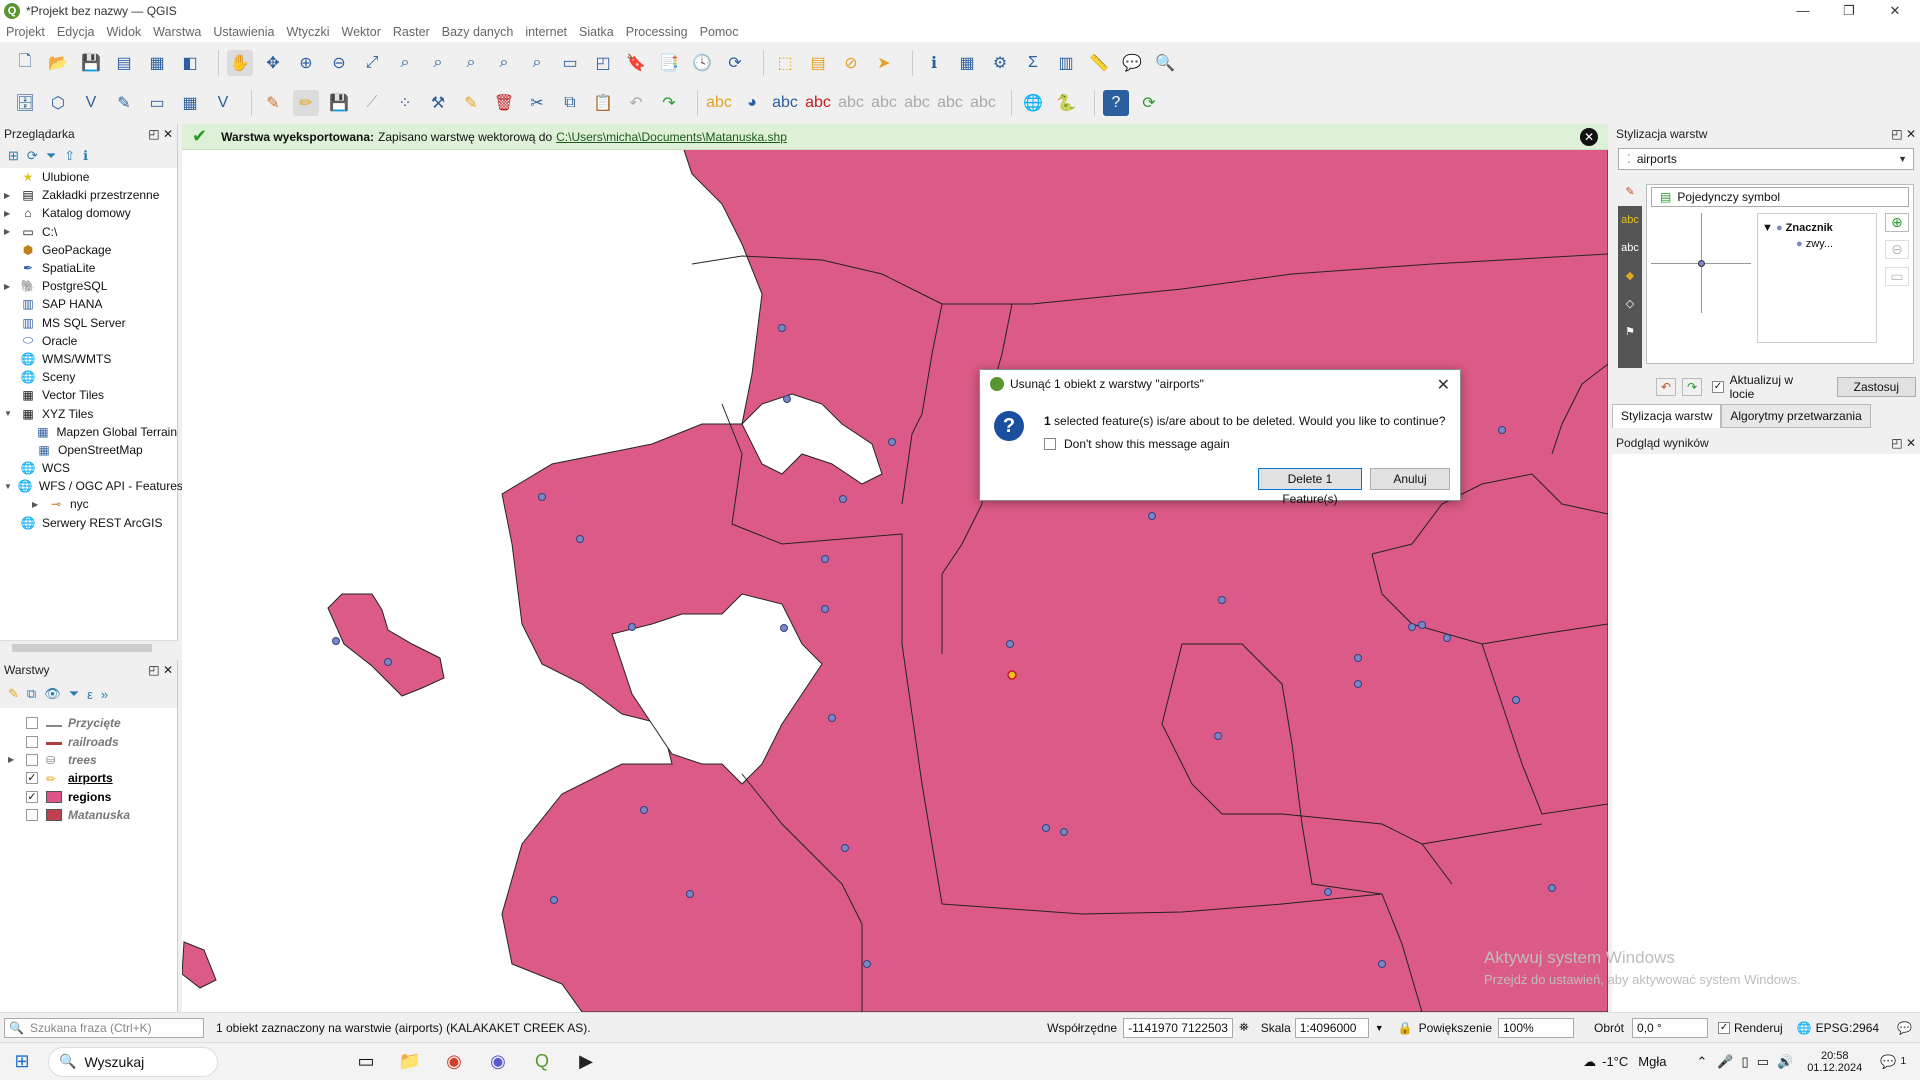 The height and width of the screenshot is (1080, 1920). Describe the element at coordinates (88, 268) in the screenshot. I see `tree-item-spatialite: ✒ SpatiaLite` at that location.